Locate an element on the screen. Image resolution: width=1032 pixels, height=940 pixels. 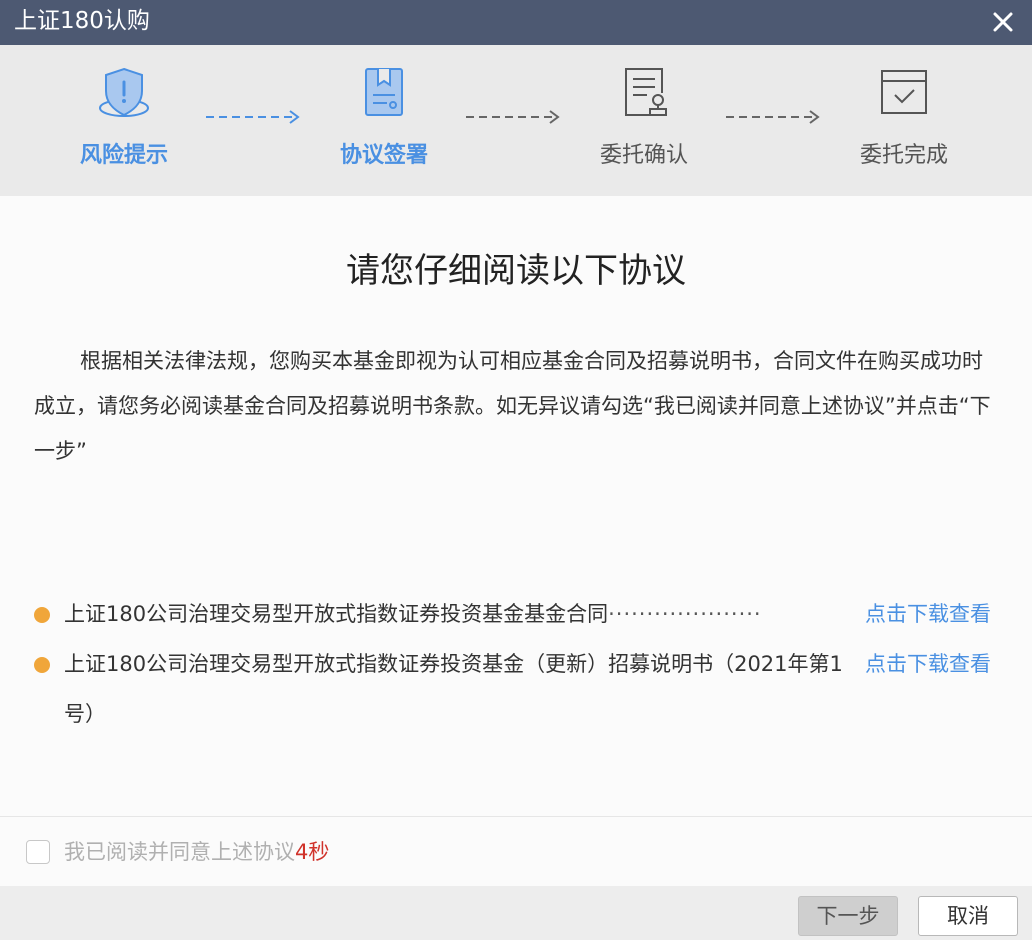
agree-label: 我已阅读并同意上述协议4秒 is located at coordinates (196, 852).